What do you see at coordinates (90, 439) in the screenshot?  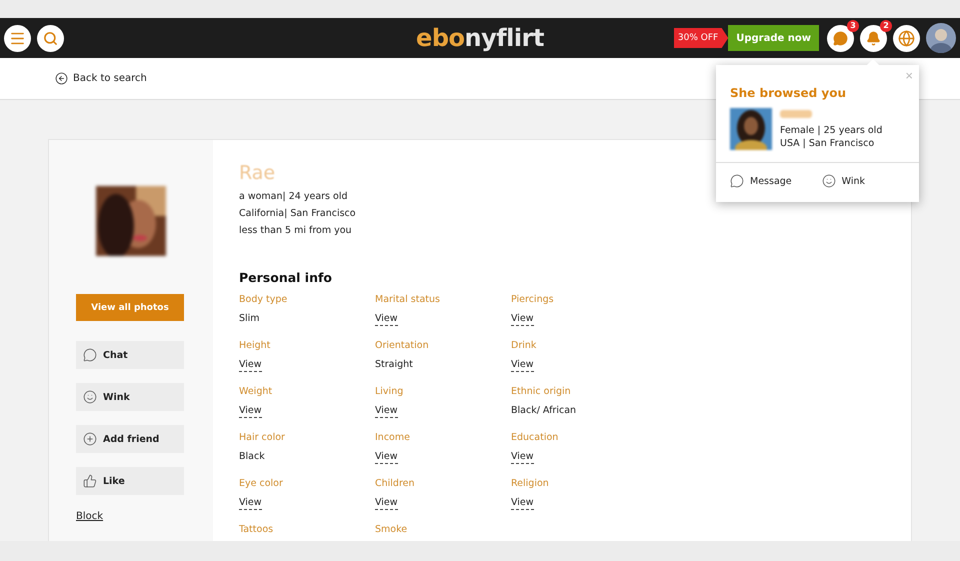 I see `plus-icon` at bounding box center [90, 439].